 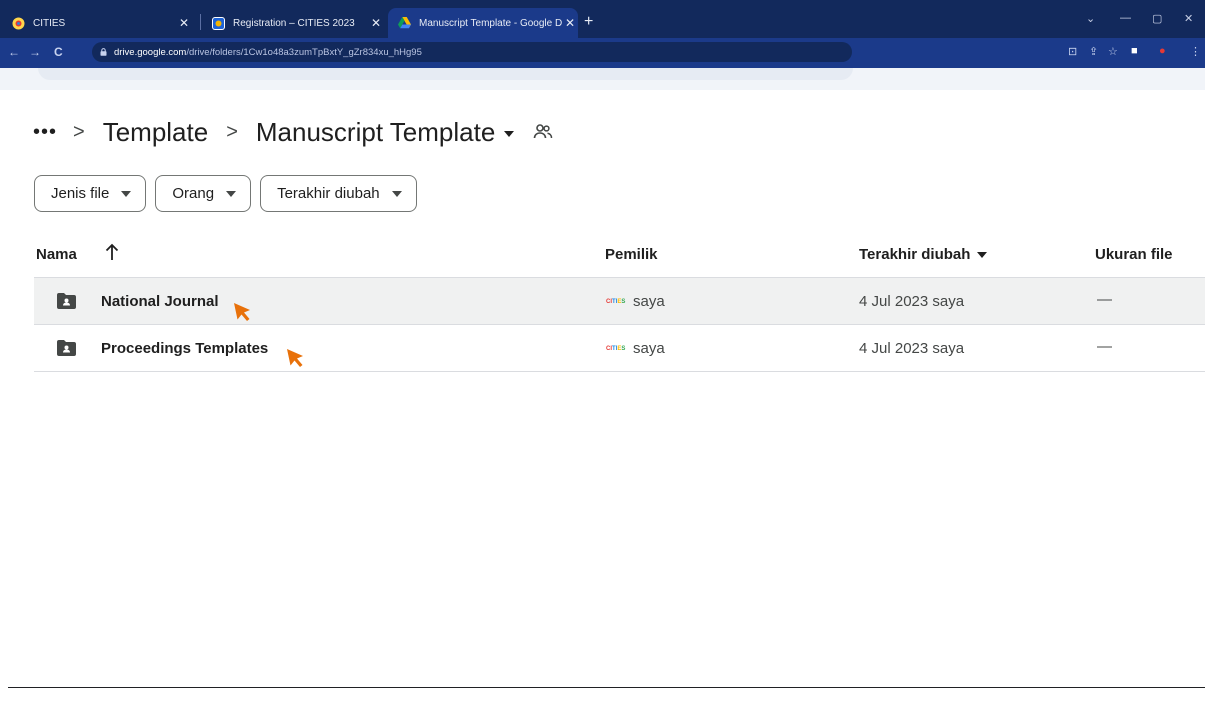 I want to click on window-close-icon: ✕, so click(x=1188, y=18).